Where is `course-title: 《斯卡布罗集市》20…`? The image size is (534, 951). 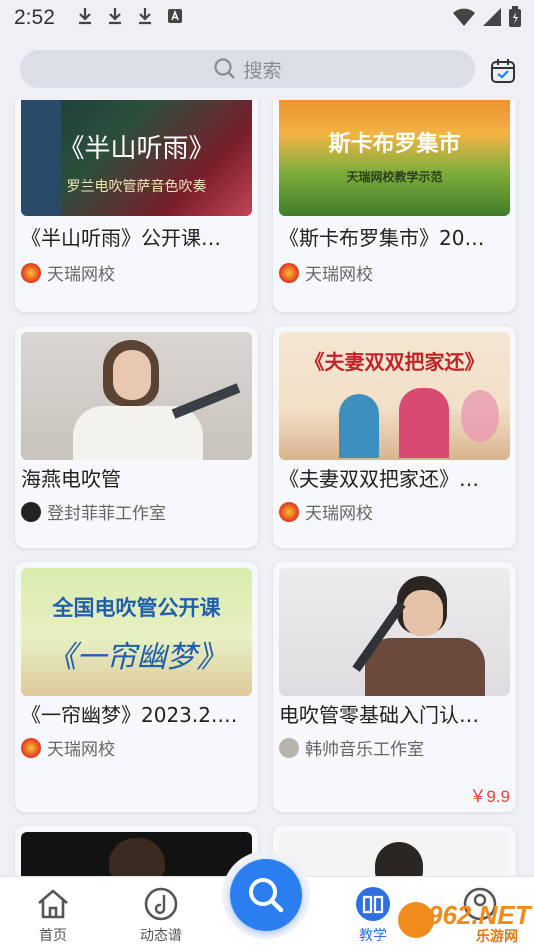
course-title: 《斯卡布罗集市》20… is located at coordinates (382, 238).